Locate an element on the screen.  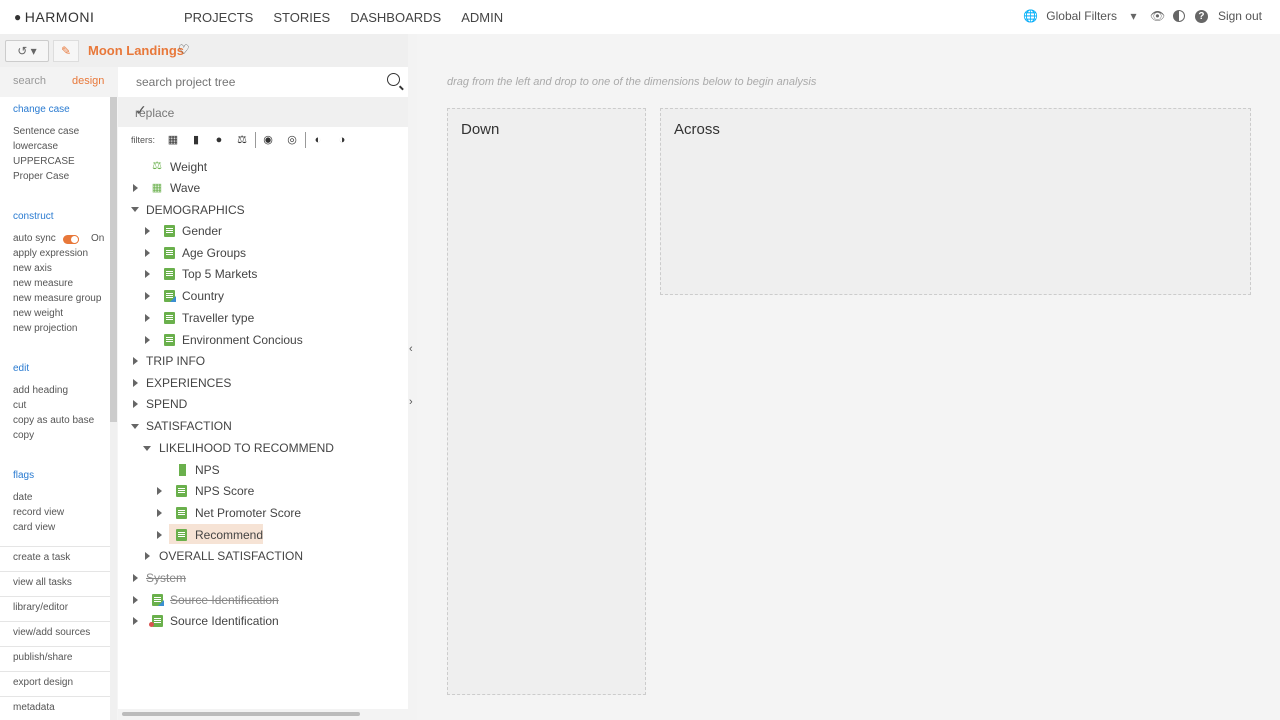
apply-expression-link: apply expression is located at coordinates (50, 253).